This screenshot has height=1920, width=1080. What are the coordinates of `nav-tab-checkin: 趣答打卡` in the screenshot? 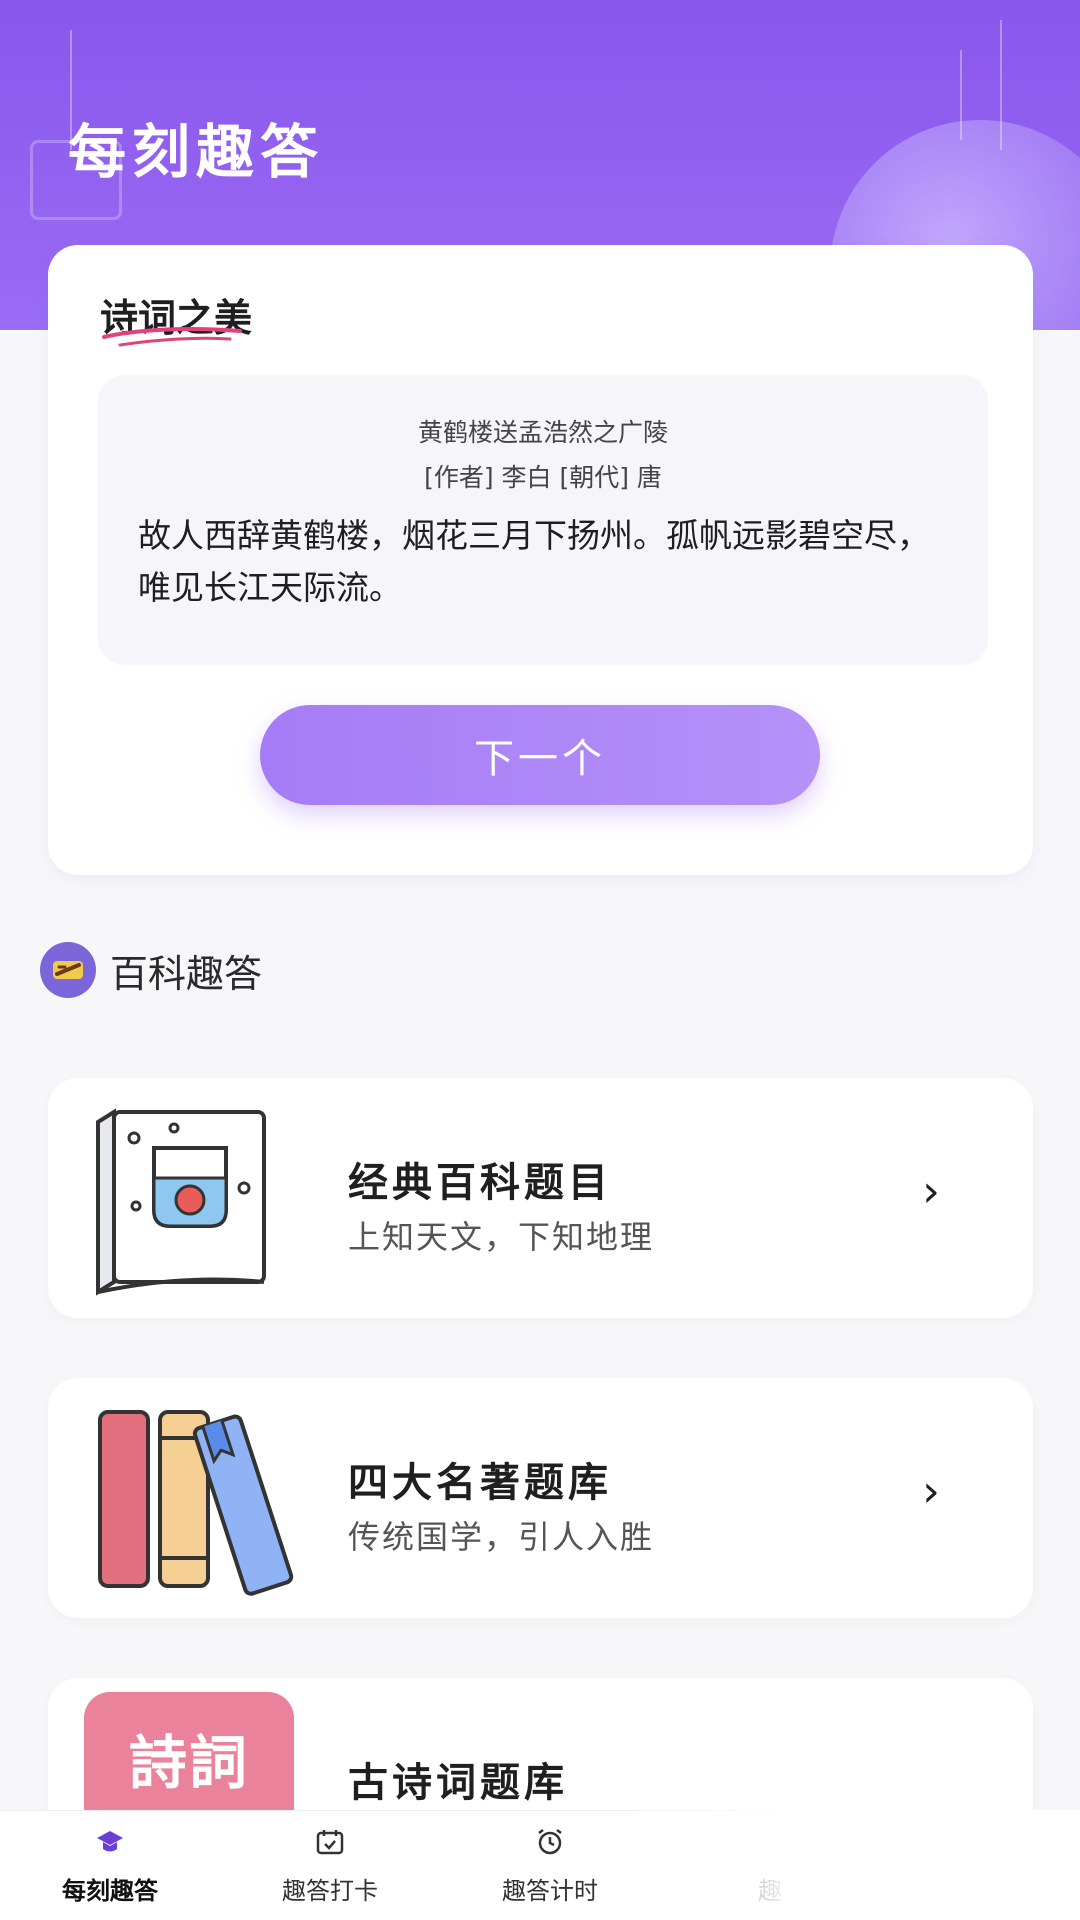 It's located at (330, 1865).